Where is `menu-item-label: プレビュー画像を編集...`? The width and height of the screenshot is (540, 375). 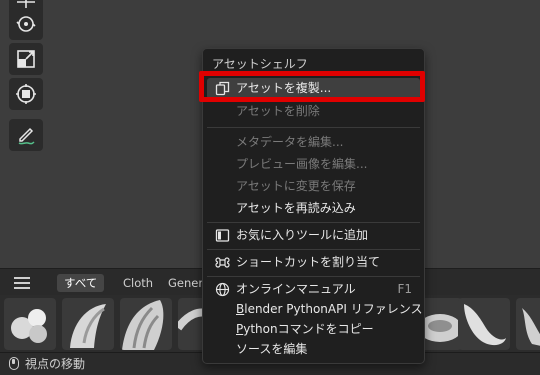 menu-item-label: プレビュー画像を編集... is located at coordinates (302, 164).